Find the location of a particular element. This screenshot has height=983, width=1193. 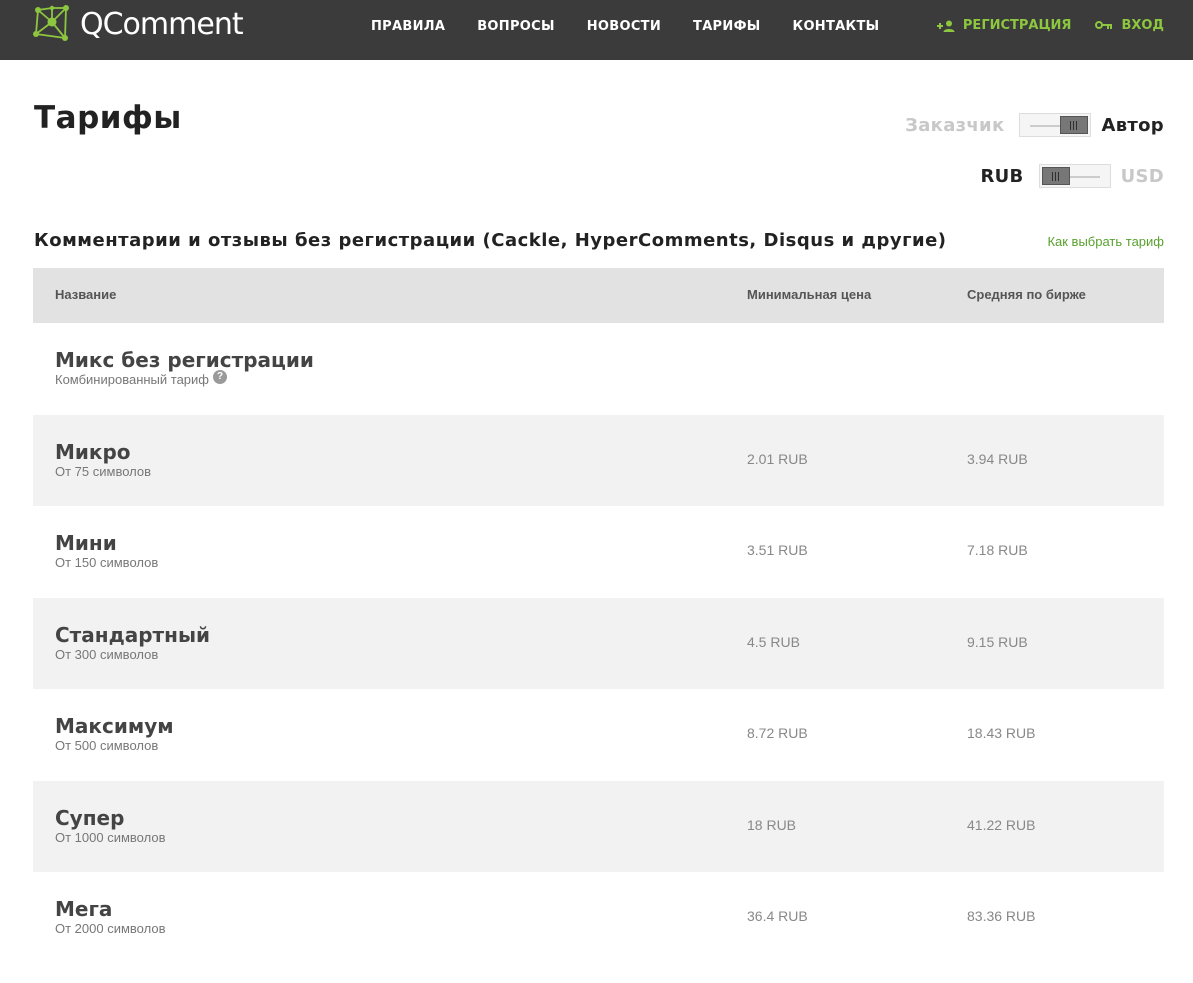

tariff-description: От 300 символов is located at coordinates (107, 654).